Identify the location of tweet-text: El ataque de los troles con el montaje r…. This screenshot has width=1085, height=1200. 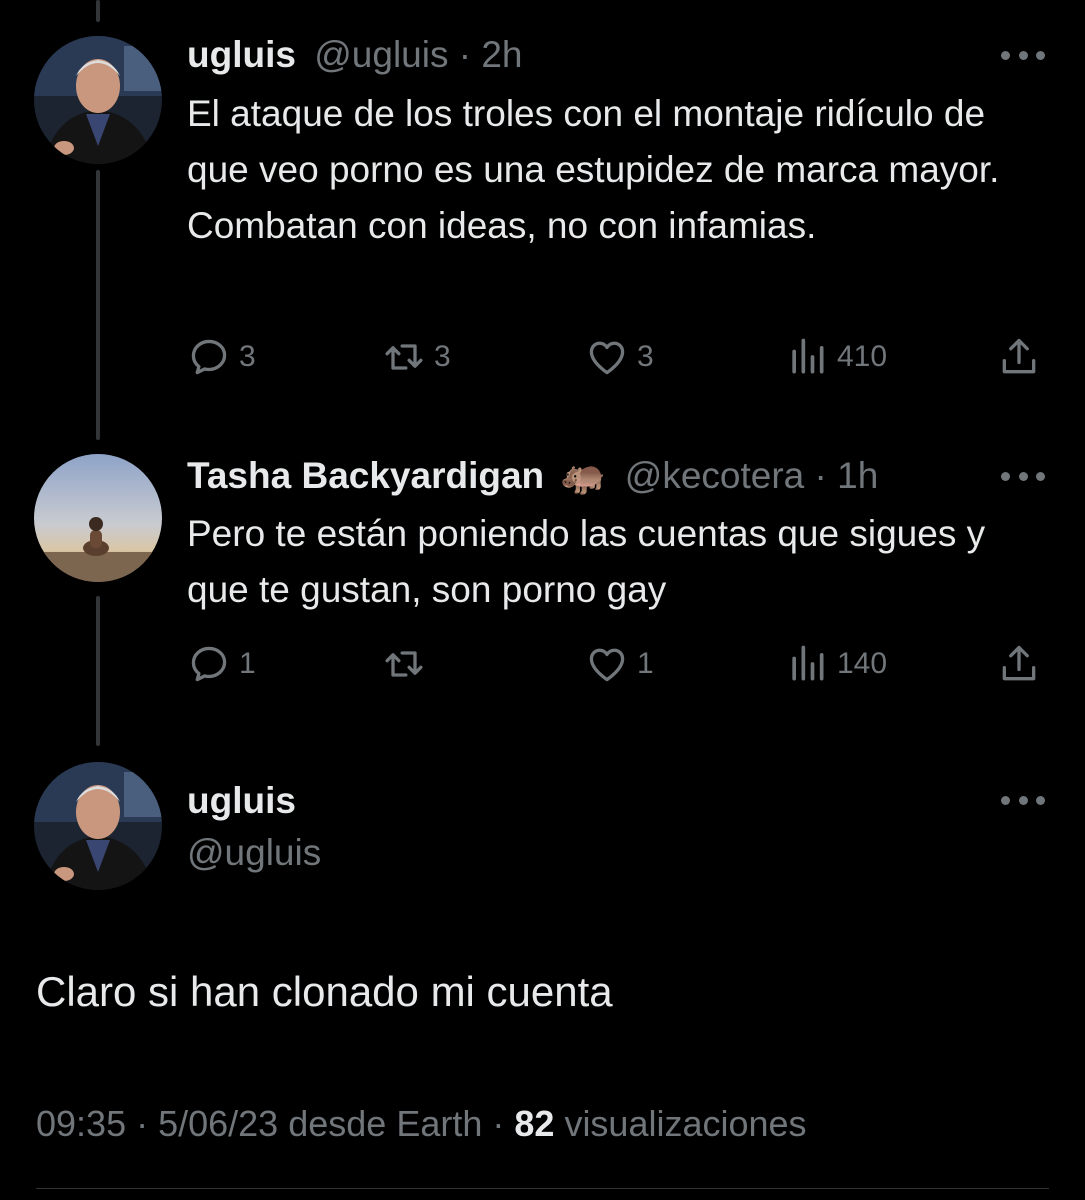
(593, 169).